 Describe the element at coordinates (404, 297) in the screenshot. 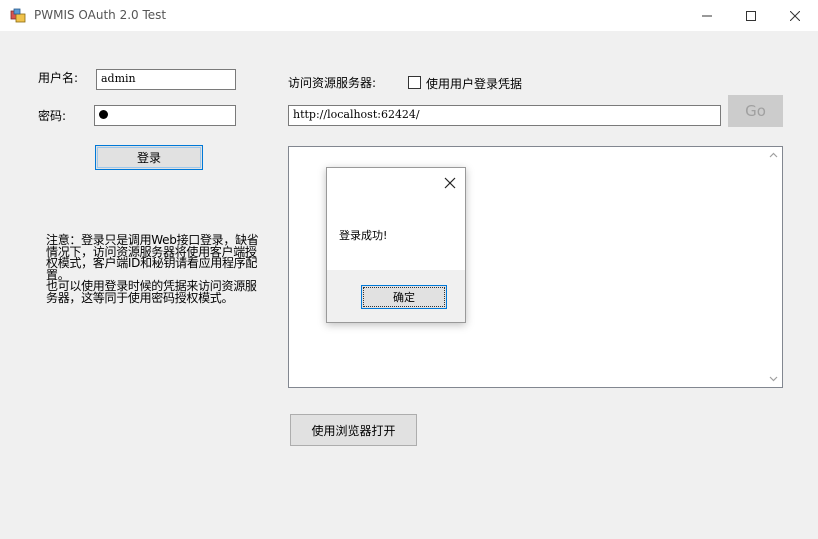

I see `dialog-ok-button: 确定` at that location.